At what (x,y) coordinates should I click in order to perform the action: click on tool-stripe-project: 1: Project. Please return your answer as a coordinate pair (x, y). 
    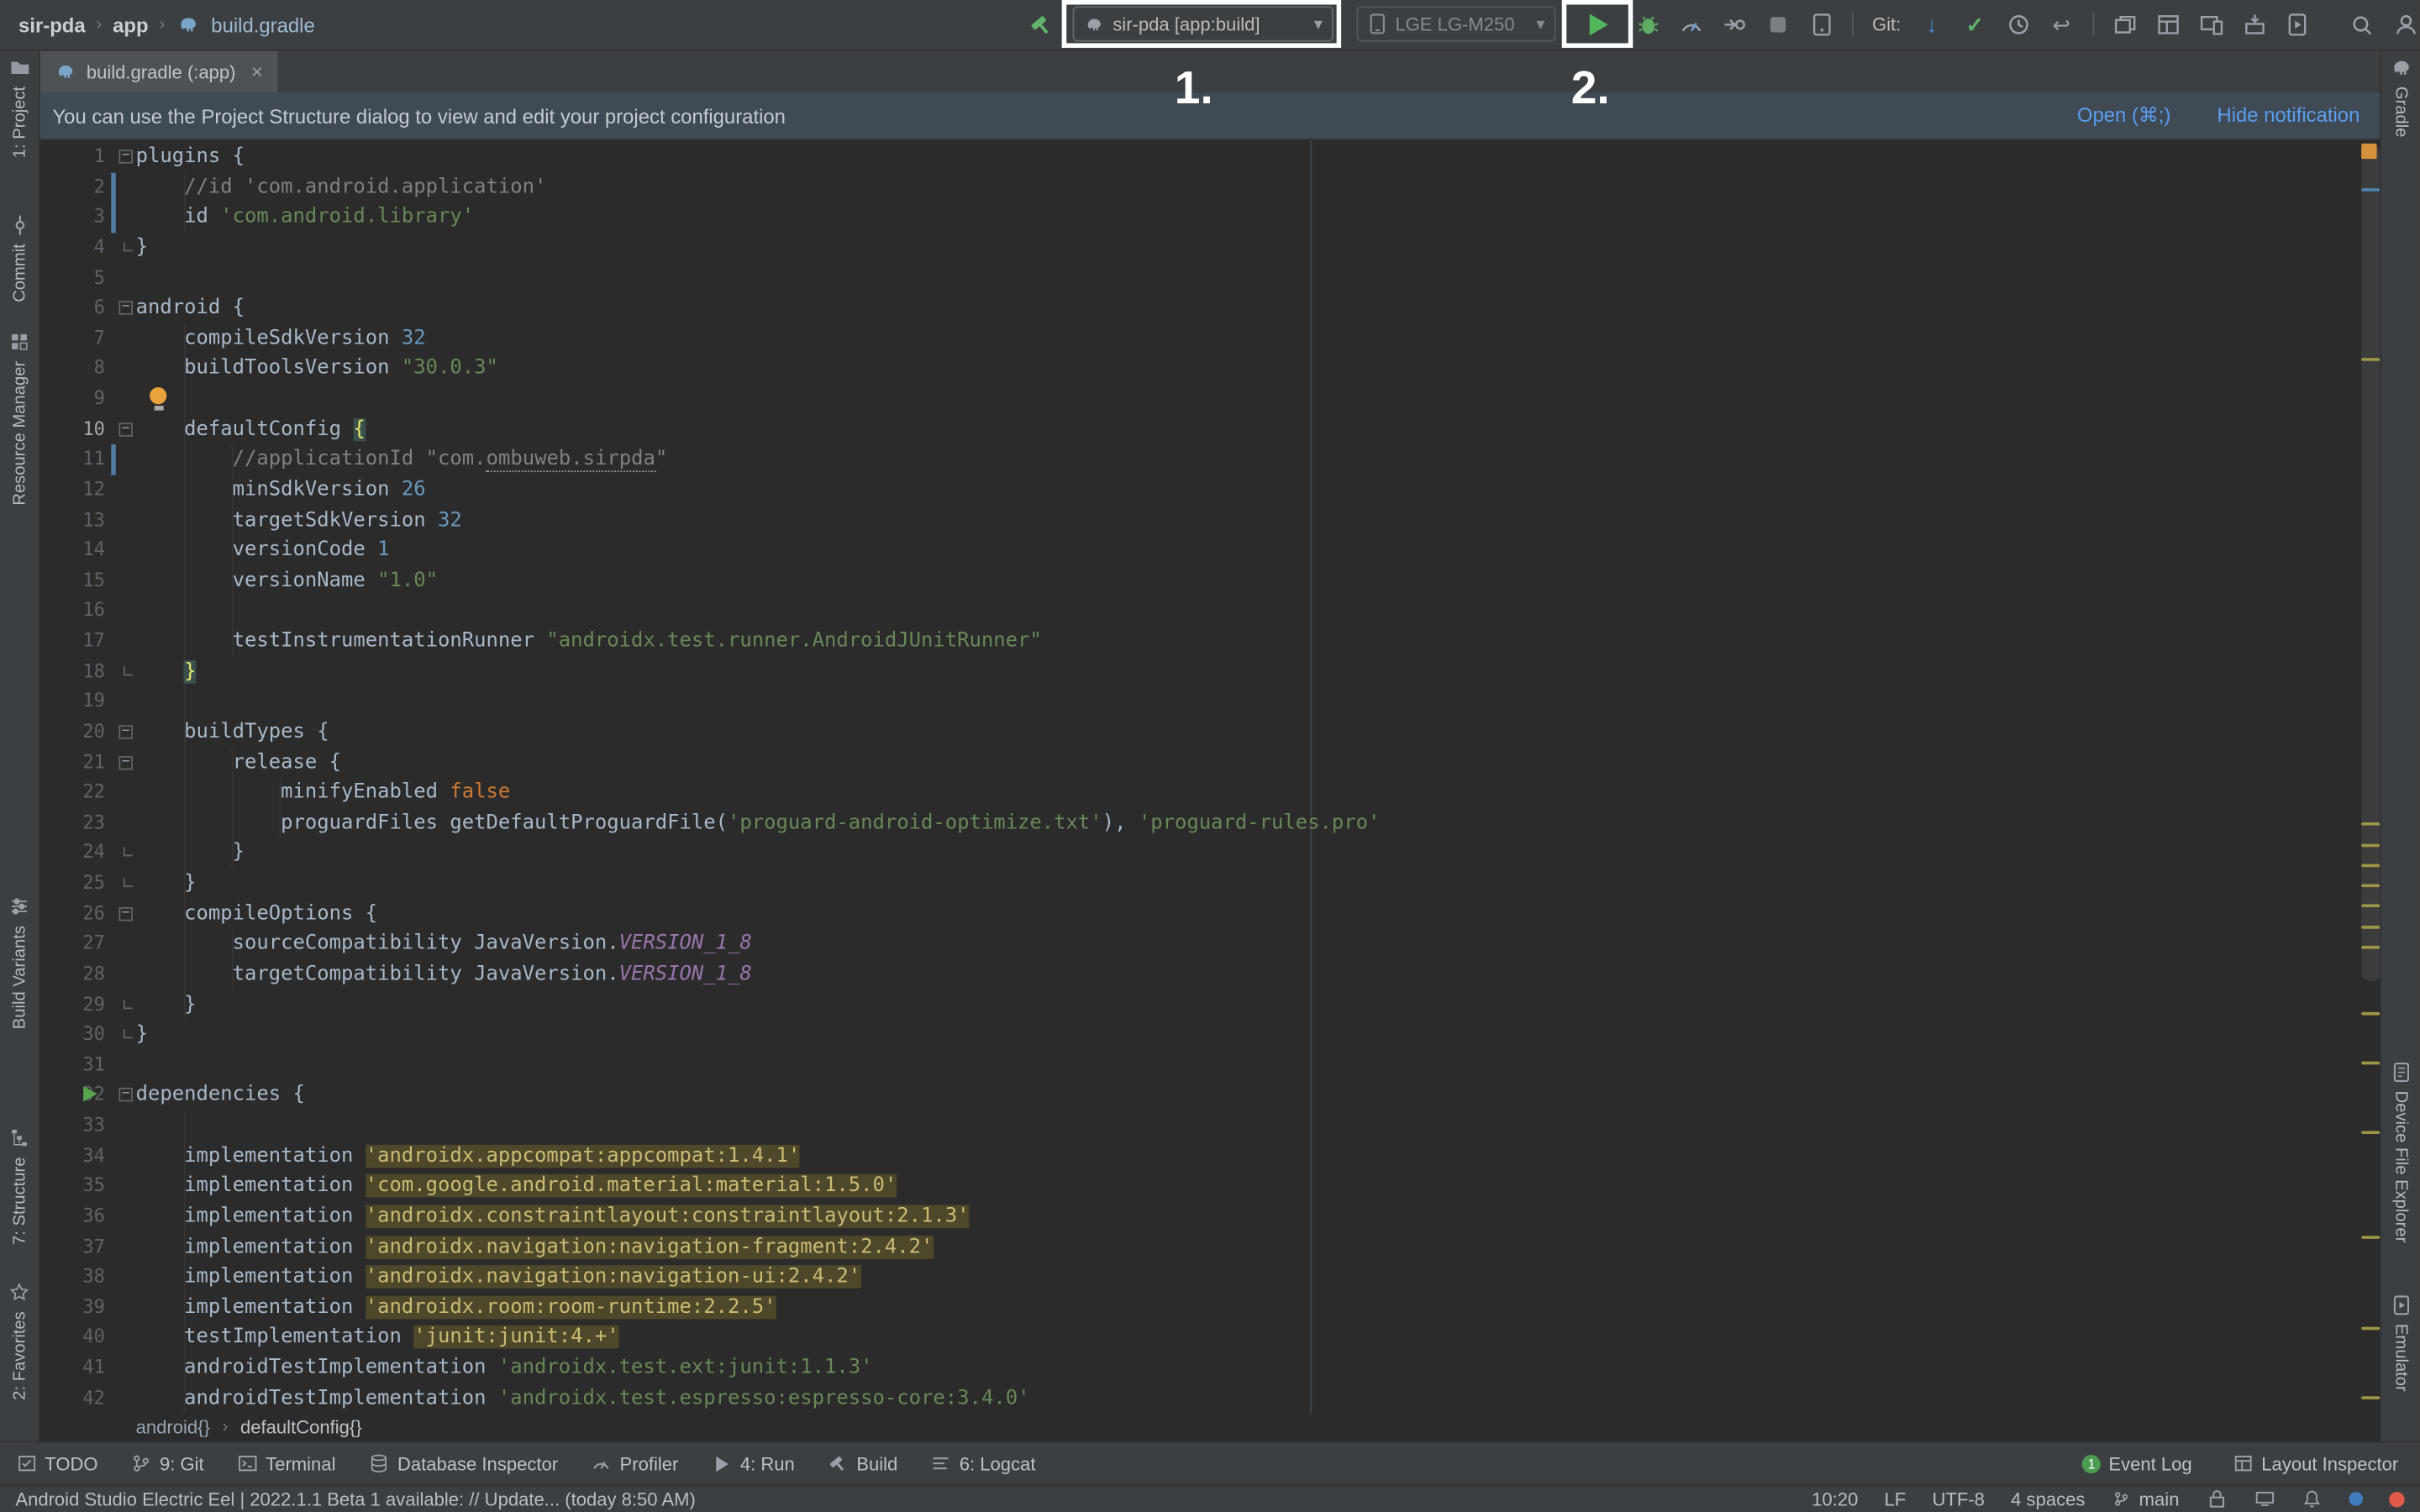
    Looking at the image, I should click on (19, 106).